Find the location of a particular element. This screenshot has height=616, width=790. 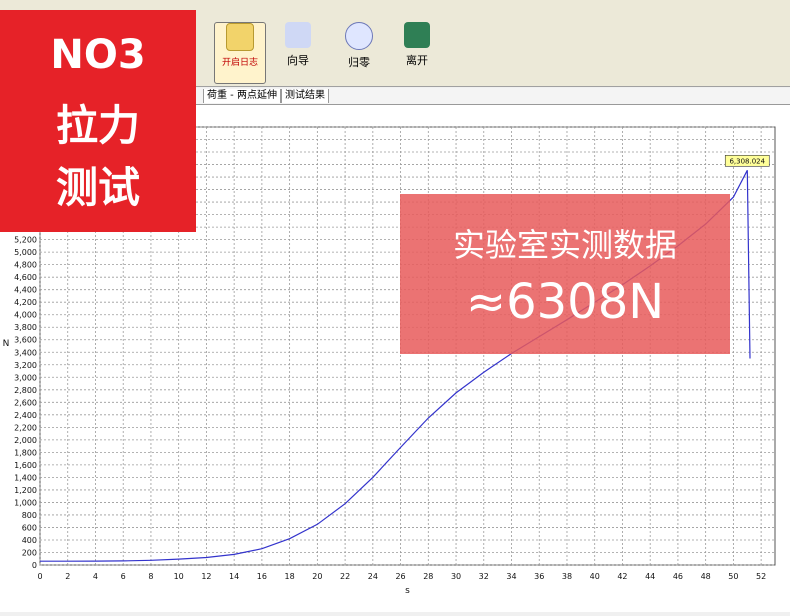

x-axis-label: s is located at coordinates (407, 591).